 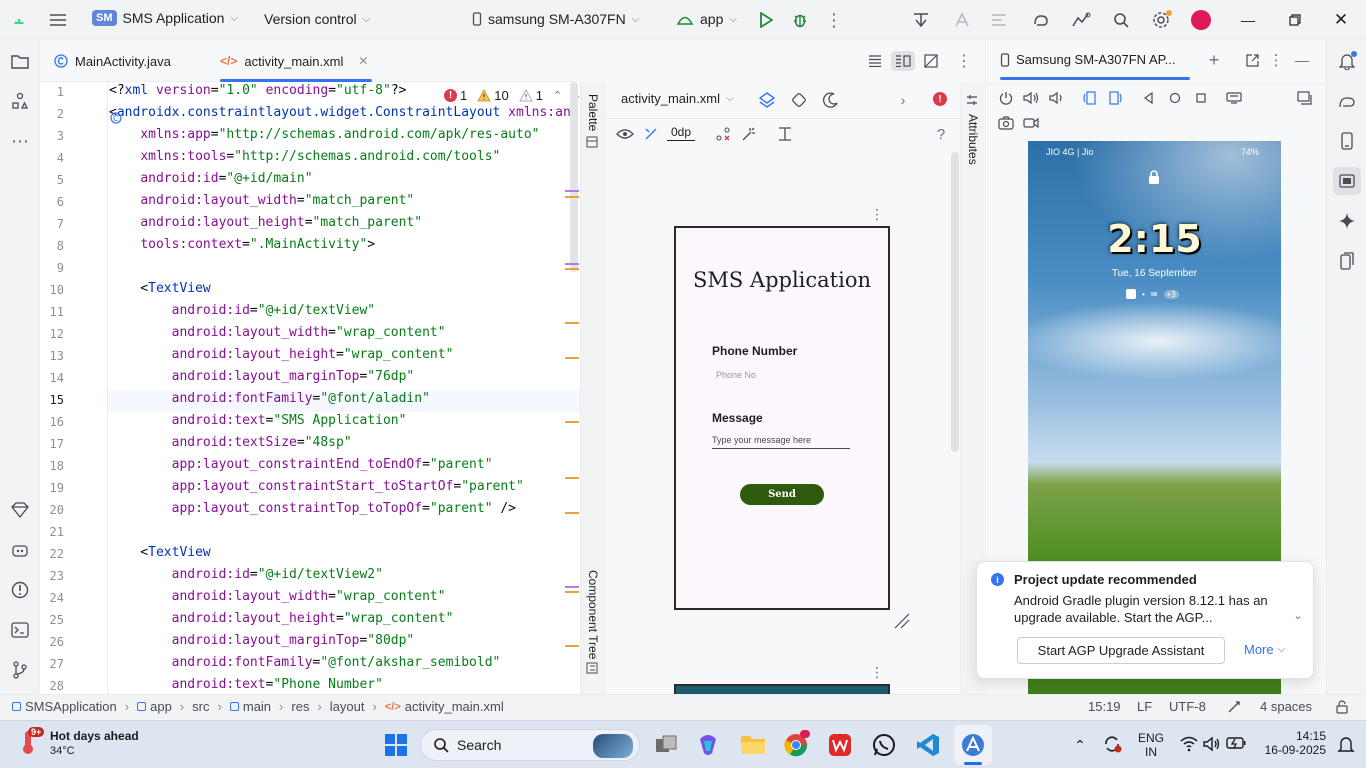 What do you see at coordinates (1121, 20) in the screenshot?
I see `search-icon` at bounding box center [1121, 20].